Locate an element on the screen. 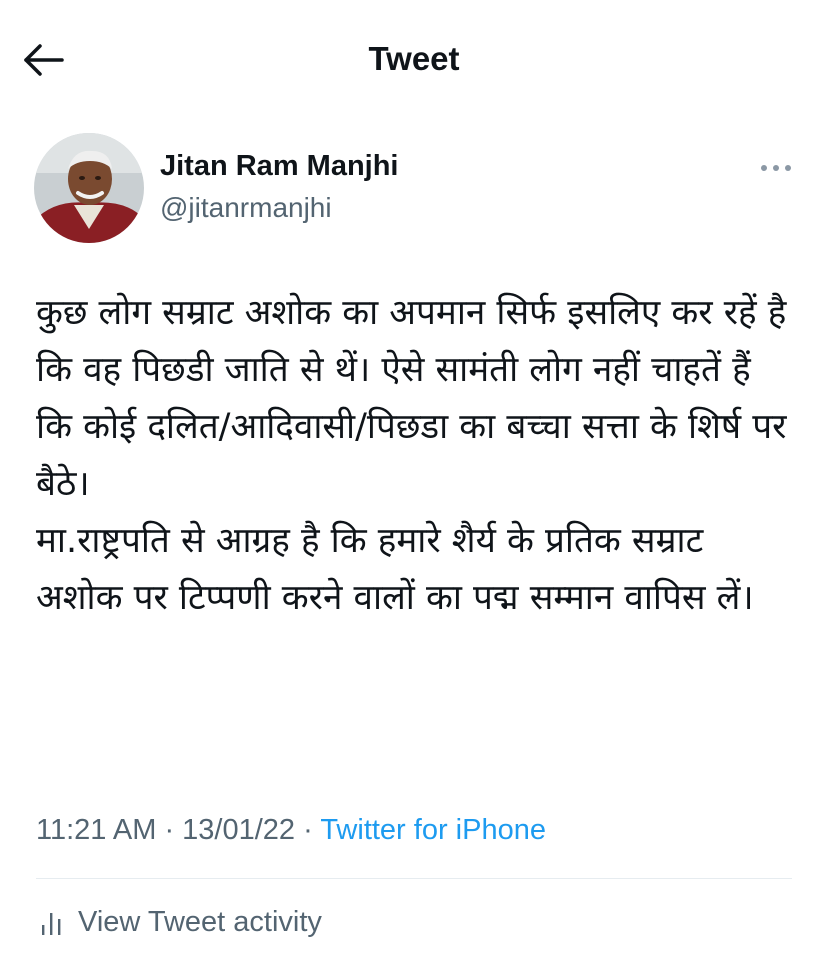  top-bar: Tweet is located at coordinates (414, 60).